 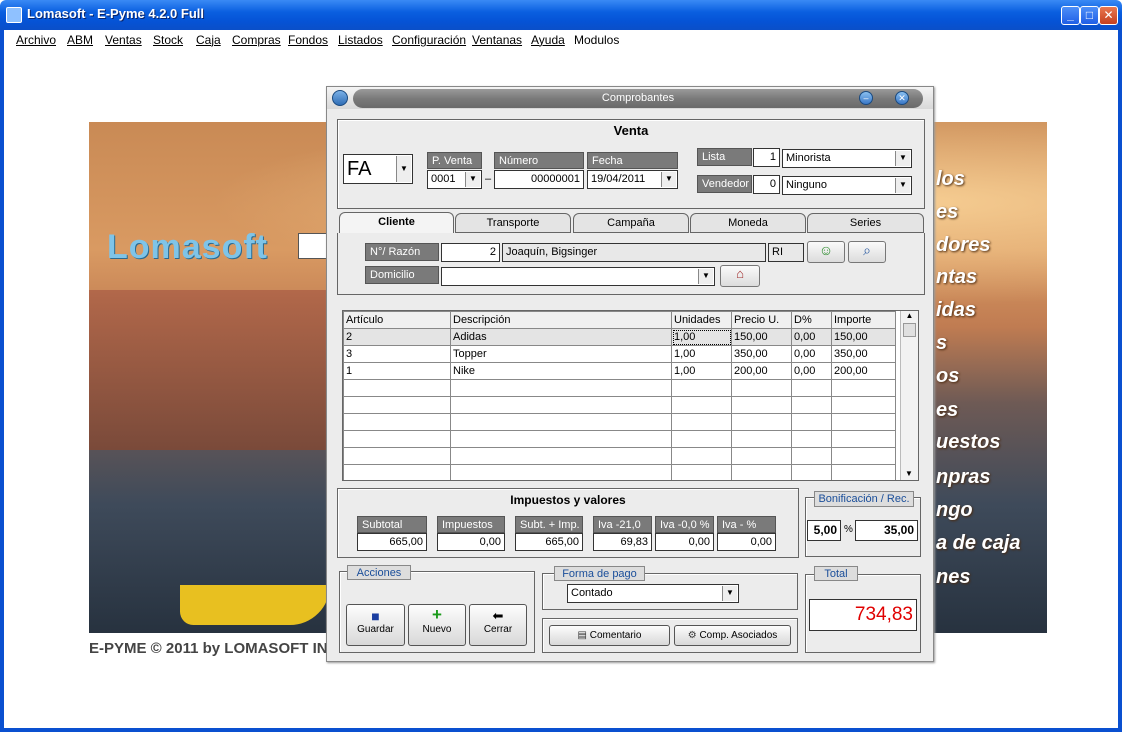 I want to click on scroll-down-icon: ▼, so click(x=909, y=473).